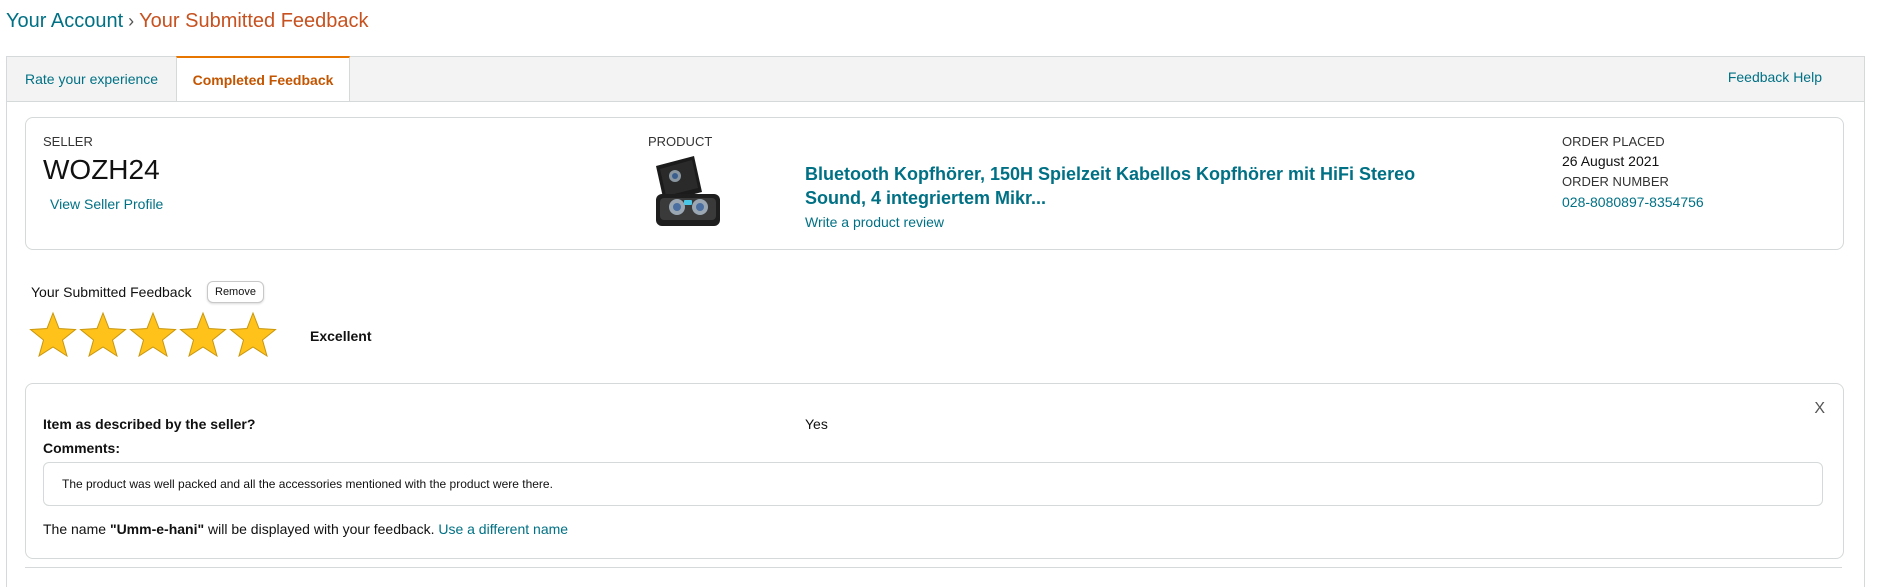  Describe the element at coordinates (76, 529) in the screenshot. I see `display-name-prefix: The name` at that location.